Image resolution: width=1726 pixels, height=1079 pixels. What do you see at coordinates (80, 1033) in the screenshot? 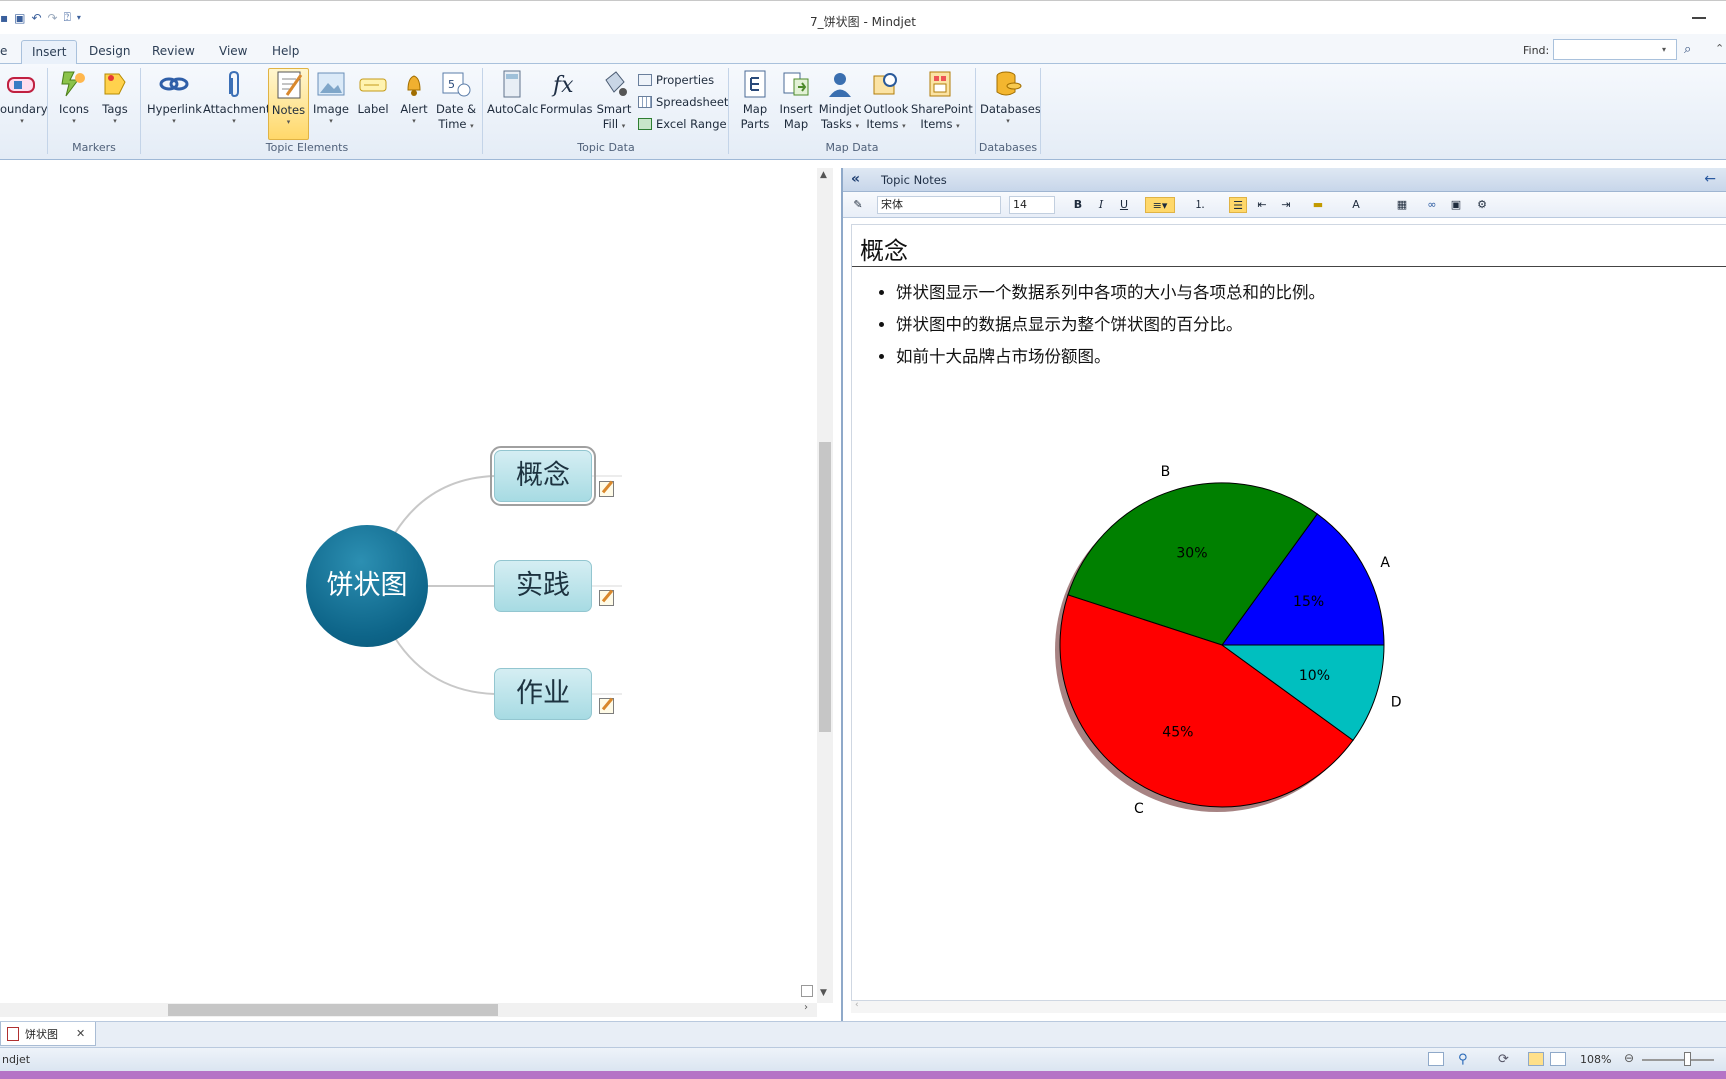
I see `close-icon: ✕` at bounding box center [80, 1033].